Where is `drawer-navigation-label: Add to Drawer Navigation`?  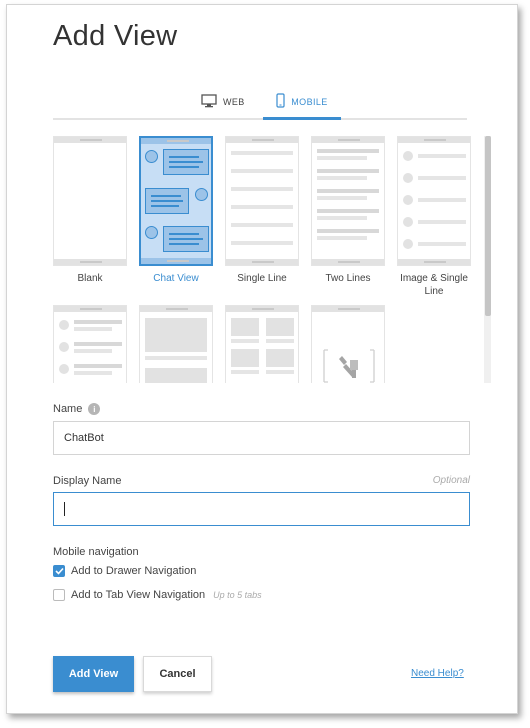
drawer-navigation-label: Add to Drawer Navigation is located at coordinates (134, 571).